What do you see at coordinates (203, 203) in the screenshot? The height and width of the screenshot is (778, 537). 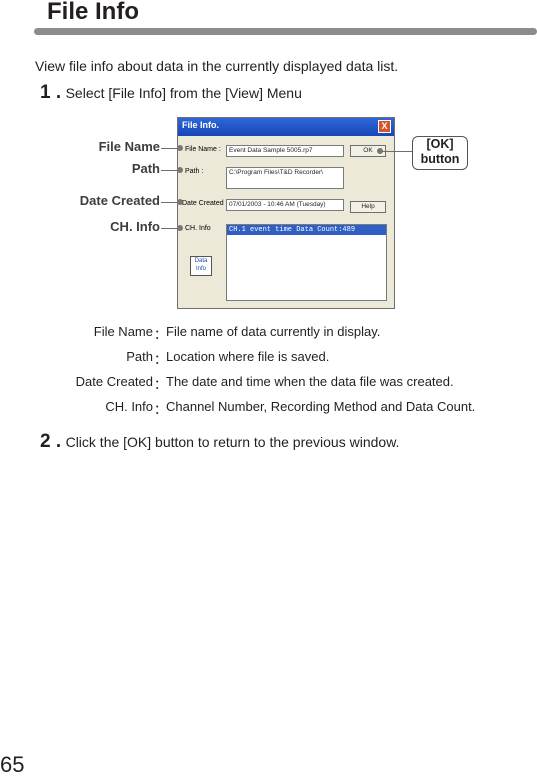 I see `date-created-label: Date Created` at bounding box center [203, 203].